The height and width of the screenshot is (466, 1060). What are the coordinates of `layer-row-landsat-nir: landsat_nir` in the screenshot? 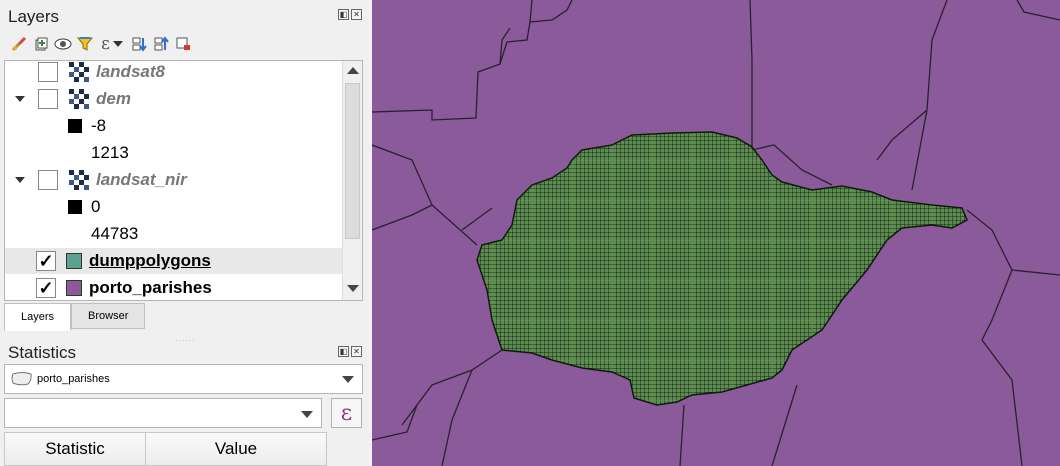 It's located at (174, 180).